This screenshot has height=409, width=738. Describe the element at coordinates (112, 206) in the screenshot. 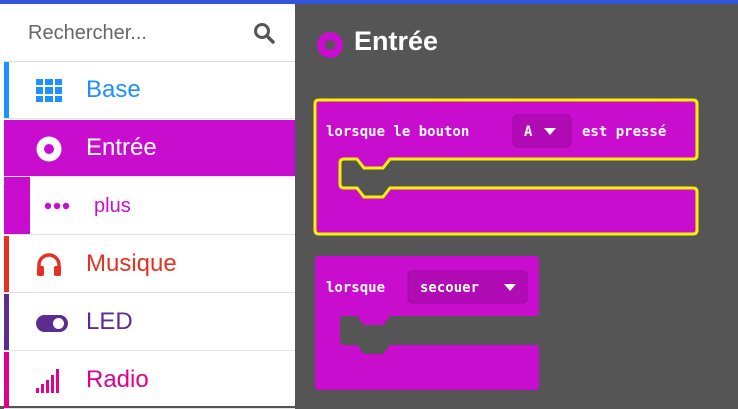

I see `category-label: plus` at that location.